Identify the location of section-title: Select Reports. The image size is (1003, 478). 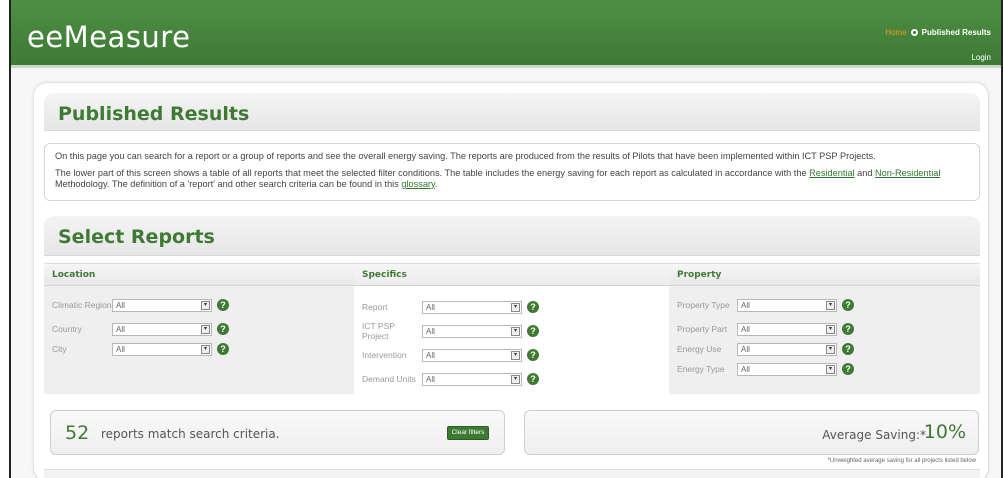
(136, 237).